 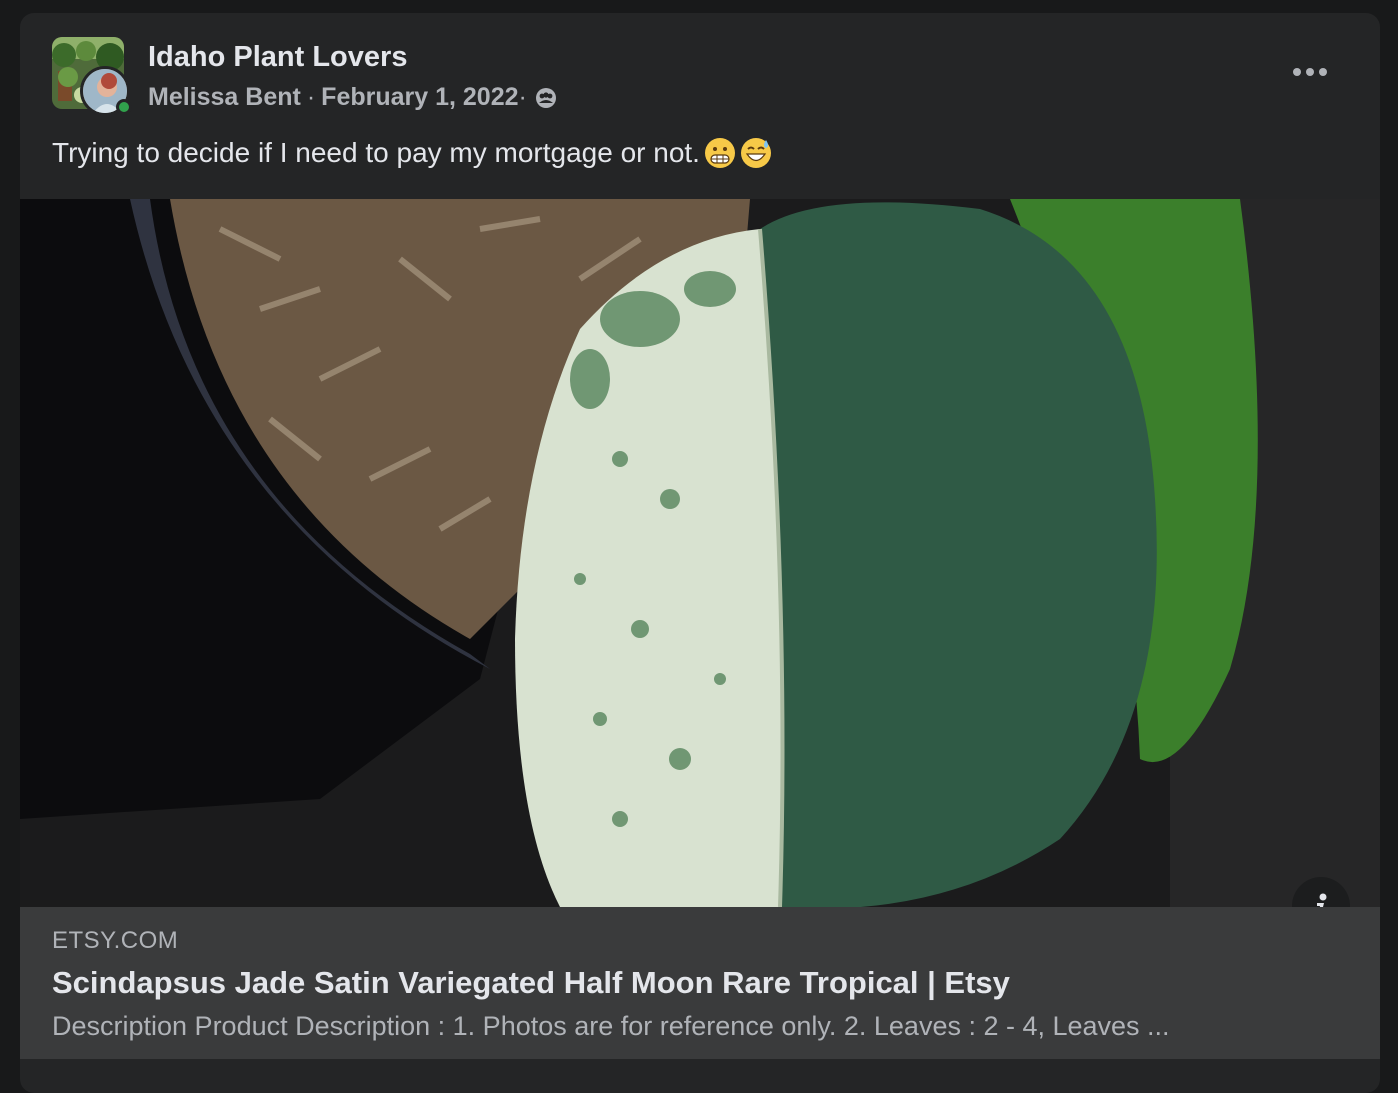 What do you see at coordinates (277, 57) in the screenshot?
I see `group-name: Idaho Plant Lovers` at bounding box center [277, 57].